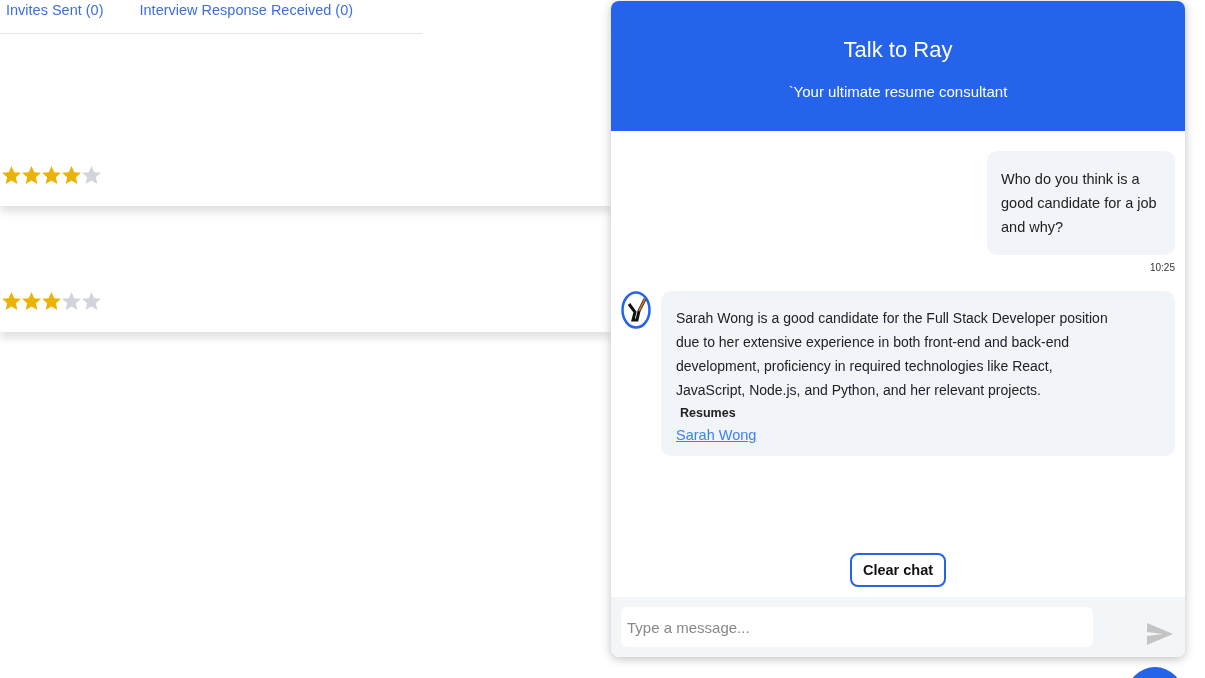  What do you see at coordinates (708, 413) in the screenshot?
I see `resumes-heading: Resumes` at bounding box center [708, 413].